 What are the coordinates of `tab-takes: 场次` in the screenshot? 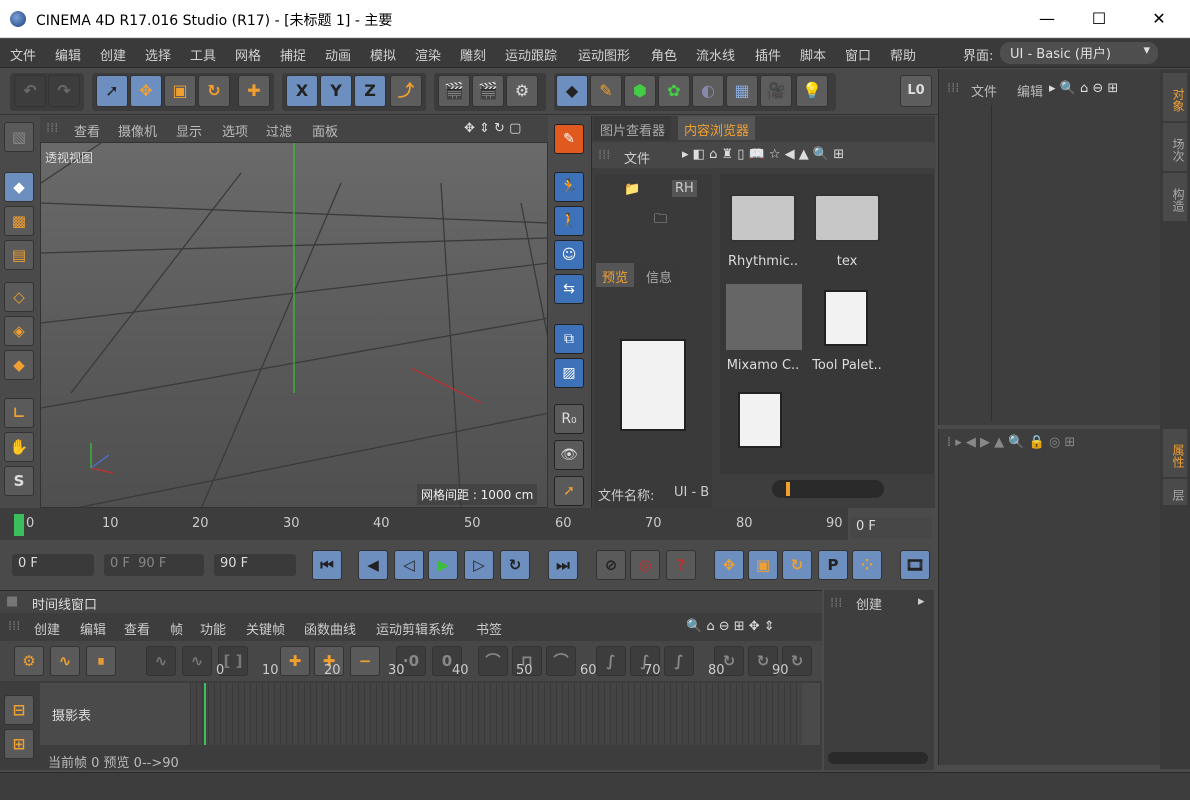 It's located at (1175, 147).